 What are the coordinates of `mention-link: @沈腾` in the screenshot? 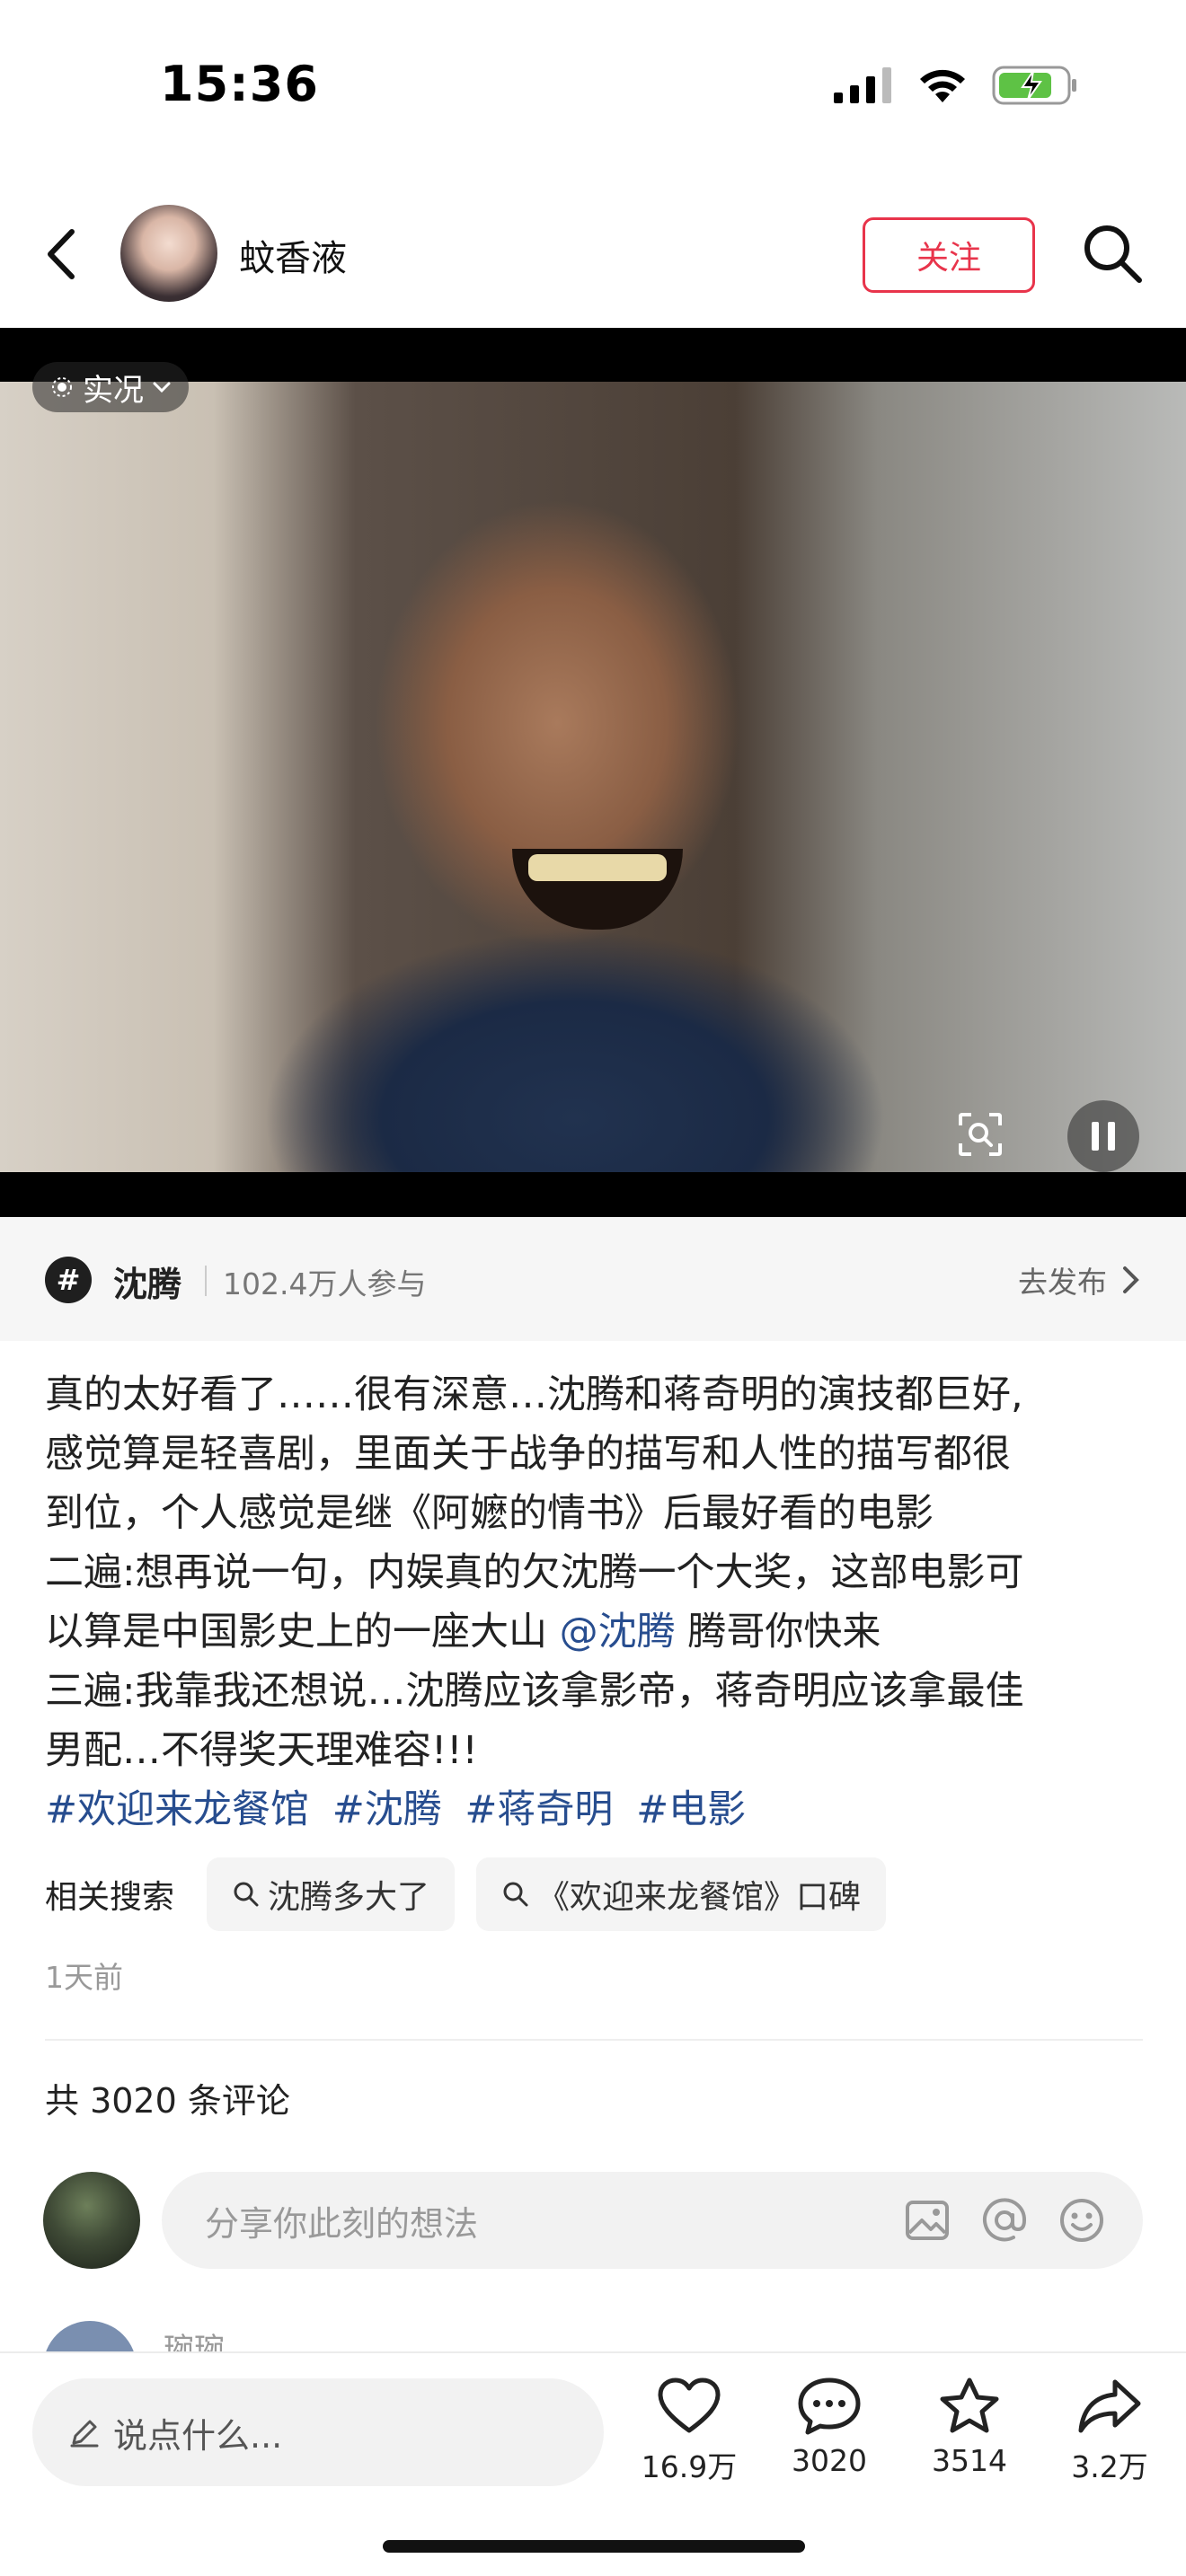 It's located at (618, 1632).